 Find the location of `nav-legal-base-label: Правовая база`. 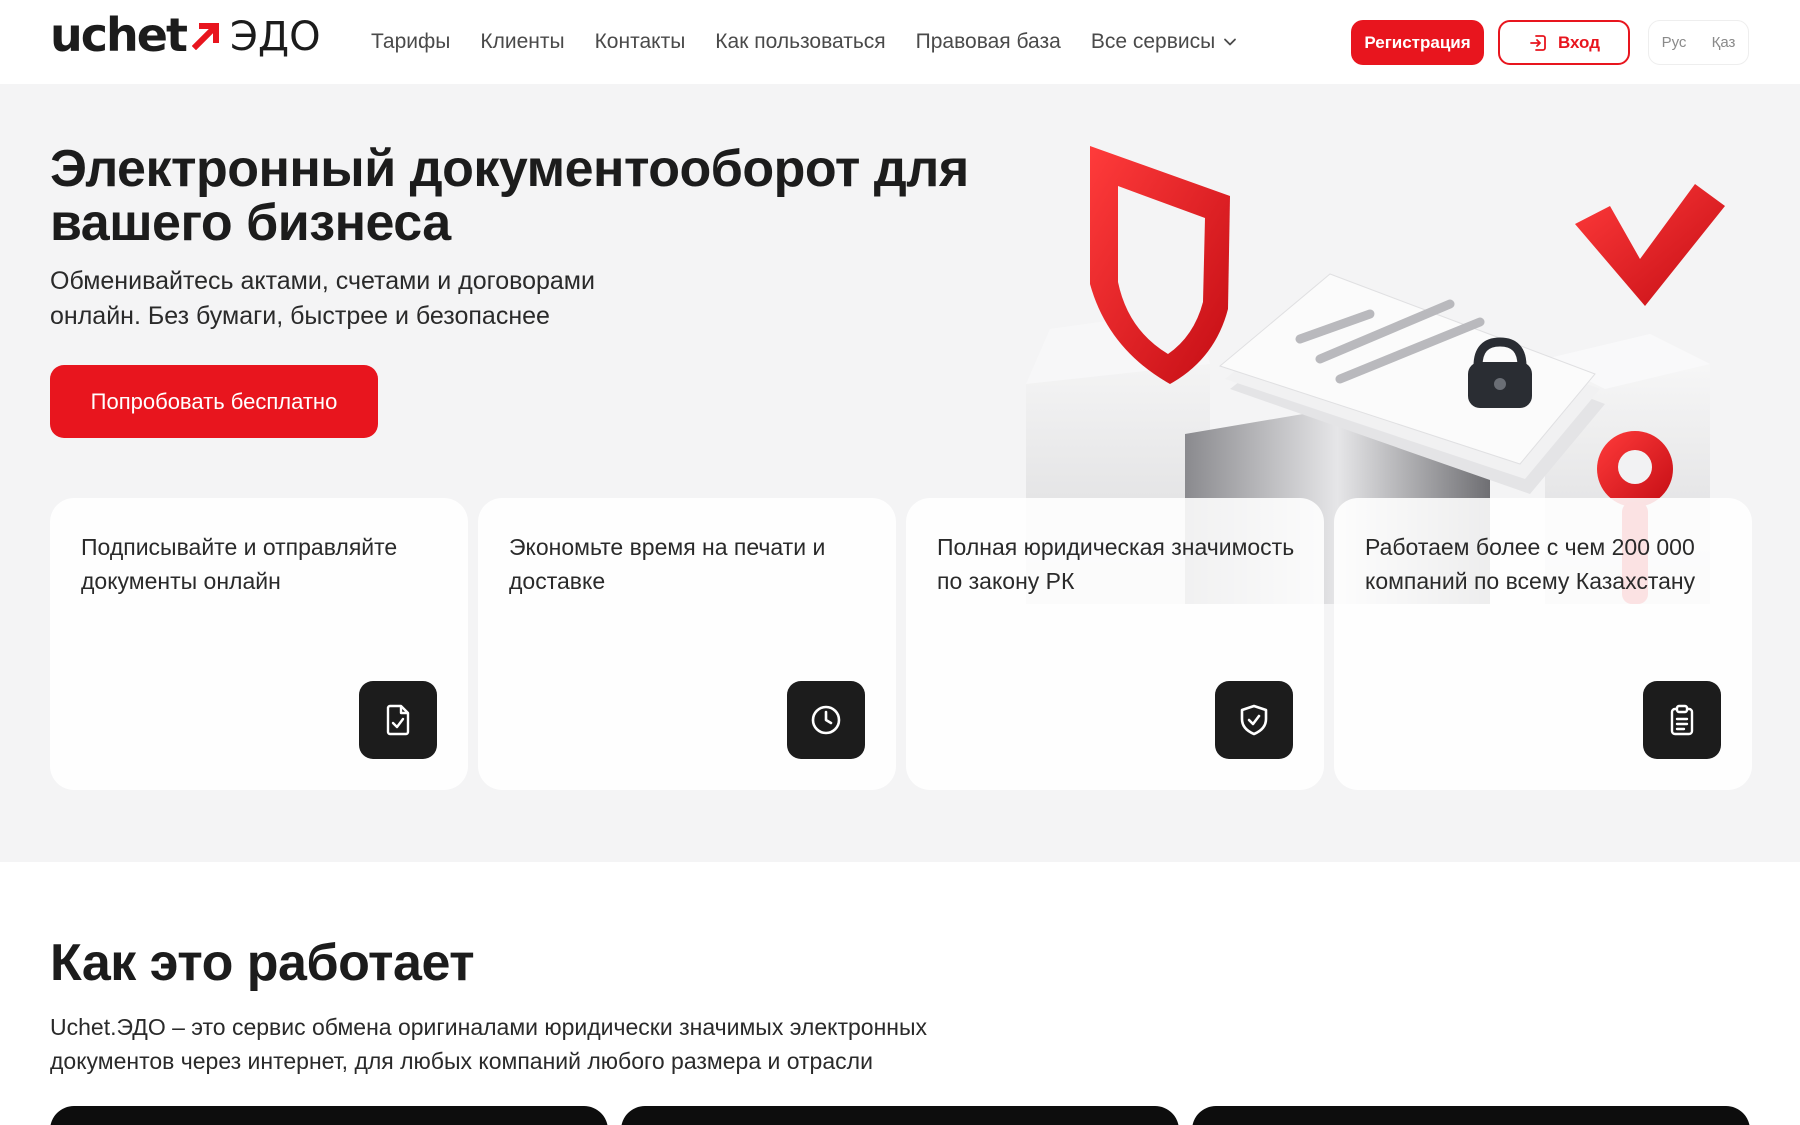

nav-legal-base-label: Правовая база is located at coordinates (988, 41).